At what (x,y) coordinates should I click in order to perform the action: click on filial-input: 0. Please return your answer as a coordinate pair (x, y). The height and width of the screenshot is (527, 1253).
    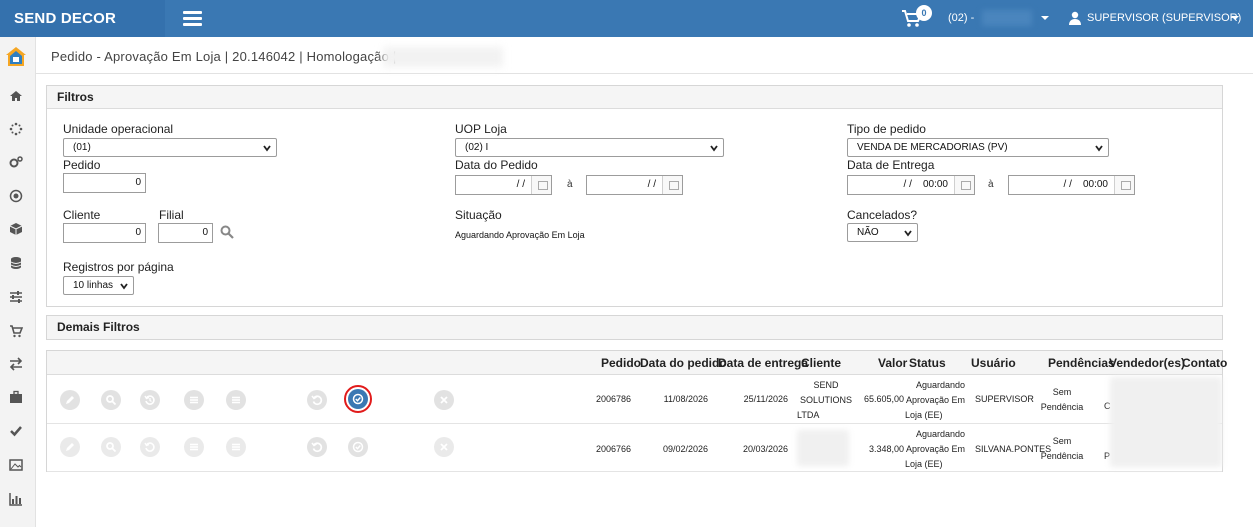
    Looking at the image, I should click on (185, 233).